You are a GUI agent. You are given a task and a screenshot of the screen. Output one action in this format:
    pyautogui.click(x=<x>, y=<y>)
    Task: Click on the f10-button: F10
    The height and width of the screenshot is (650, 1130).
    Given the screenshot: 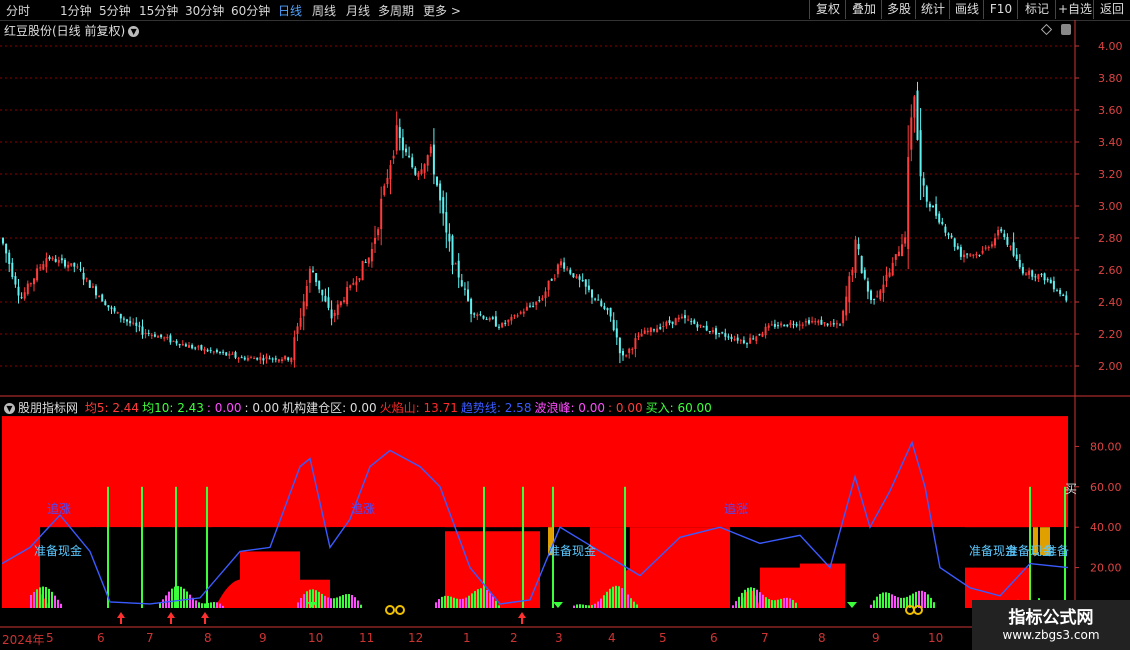 What is the action you would take?
    pyautogui.click(x=1000, y=9)
    